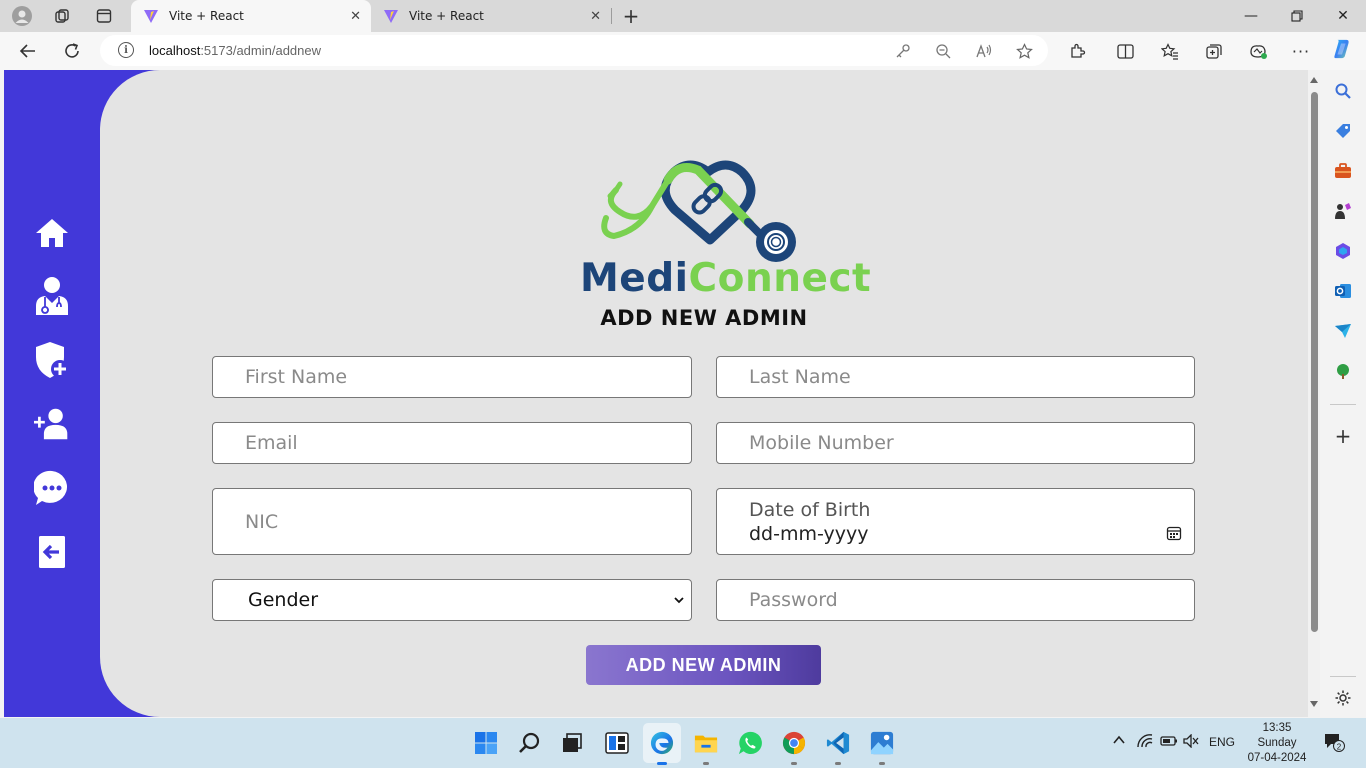 The height and width of the screenshot is (768, 1366). I want to click on mobile-number-input: Mobile Number, so click(955, 443).